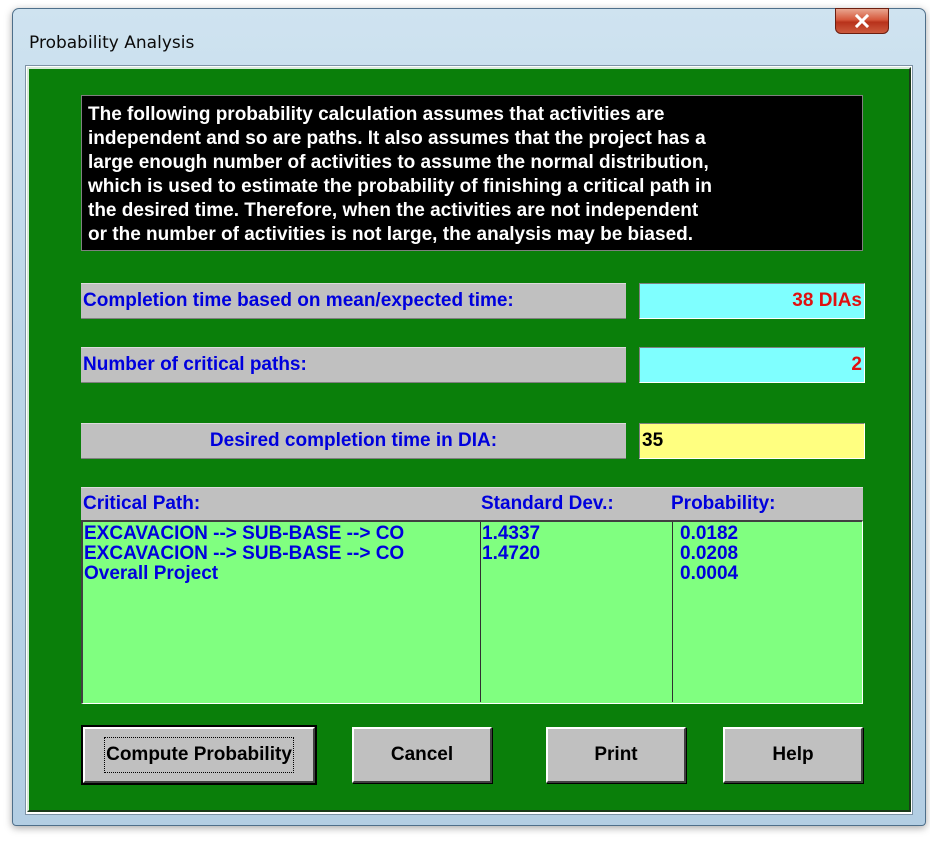  What do you see at coordinates (112, 43) in the screenshot?
I see `window-title: Probability Analysis` at bounding box center [112, 43].